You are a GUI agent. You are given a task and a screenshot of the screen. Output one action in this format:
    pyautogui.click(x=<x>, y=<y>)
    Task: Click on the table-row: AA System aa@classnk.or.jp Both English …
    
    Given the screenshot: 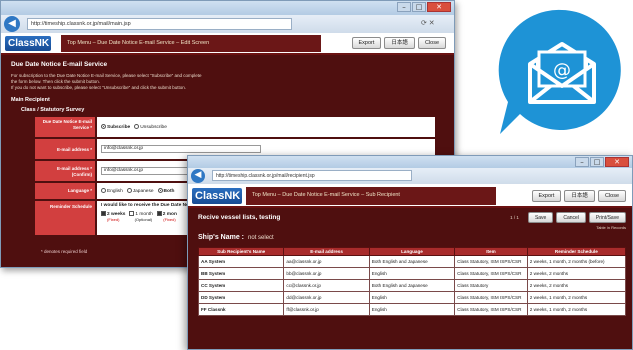 What is the action you would take?
    pyautogui.click(x=412, y=261)
    